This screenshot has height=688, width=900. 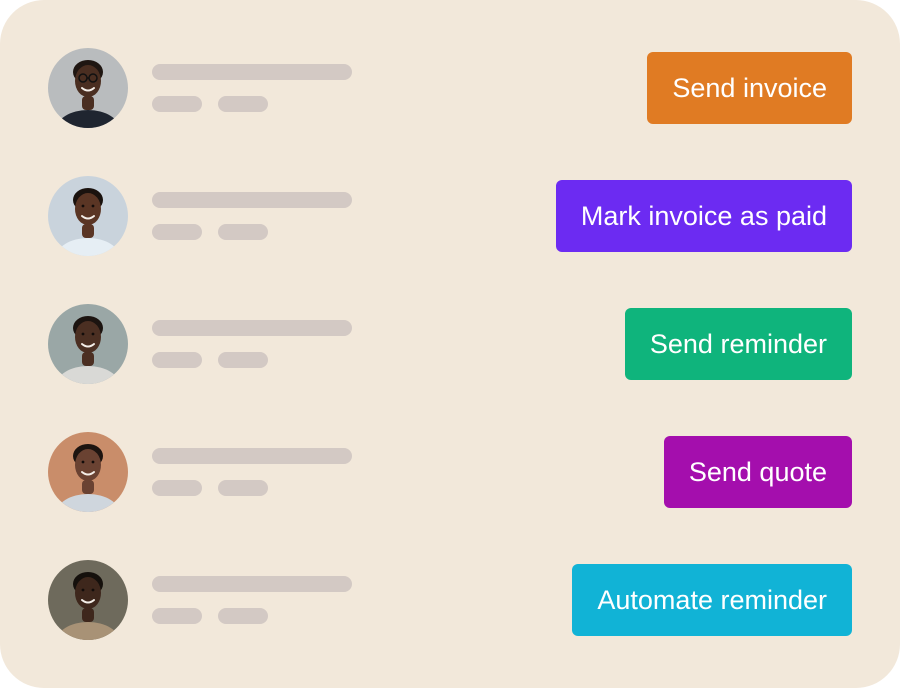 What do you see at coordinates (749, 88) in the screenshot?
I see `send-invoice-button: Send invoice` at bounding box center [749, 88].